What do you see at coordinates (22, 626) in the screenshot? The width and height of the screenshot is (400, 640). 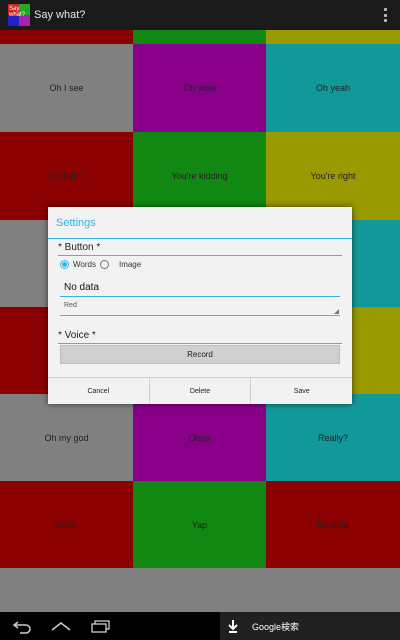 I see `back-icon` at bounding box center [22, 626].